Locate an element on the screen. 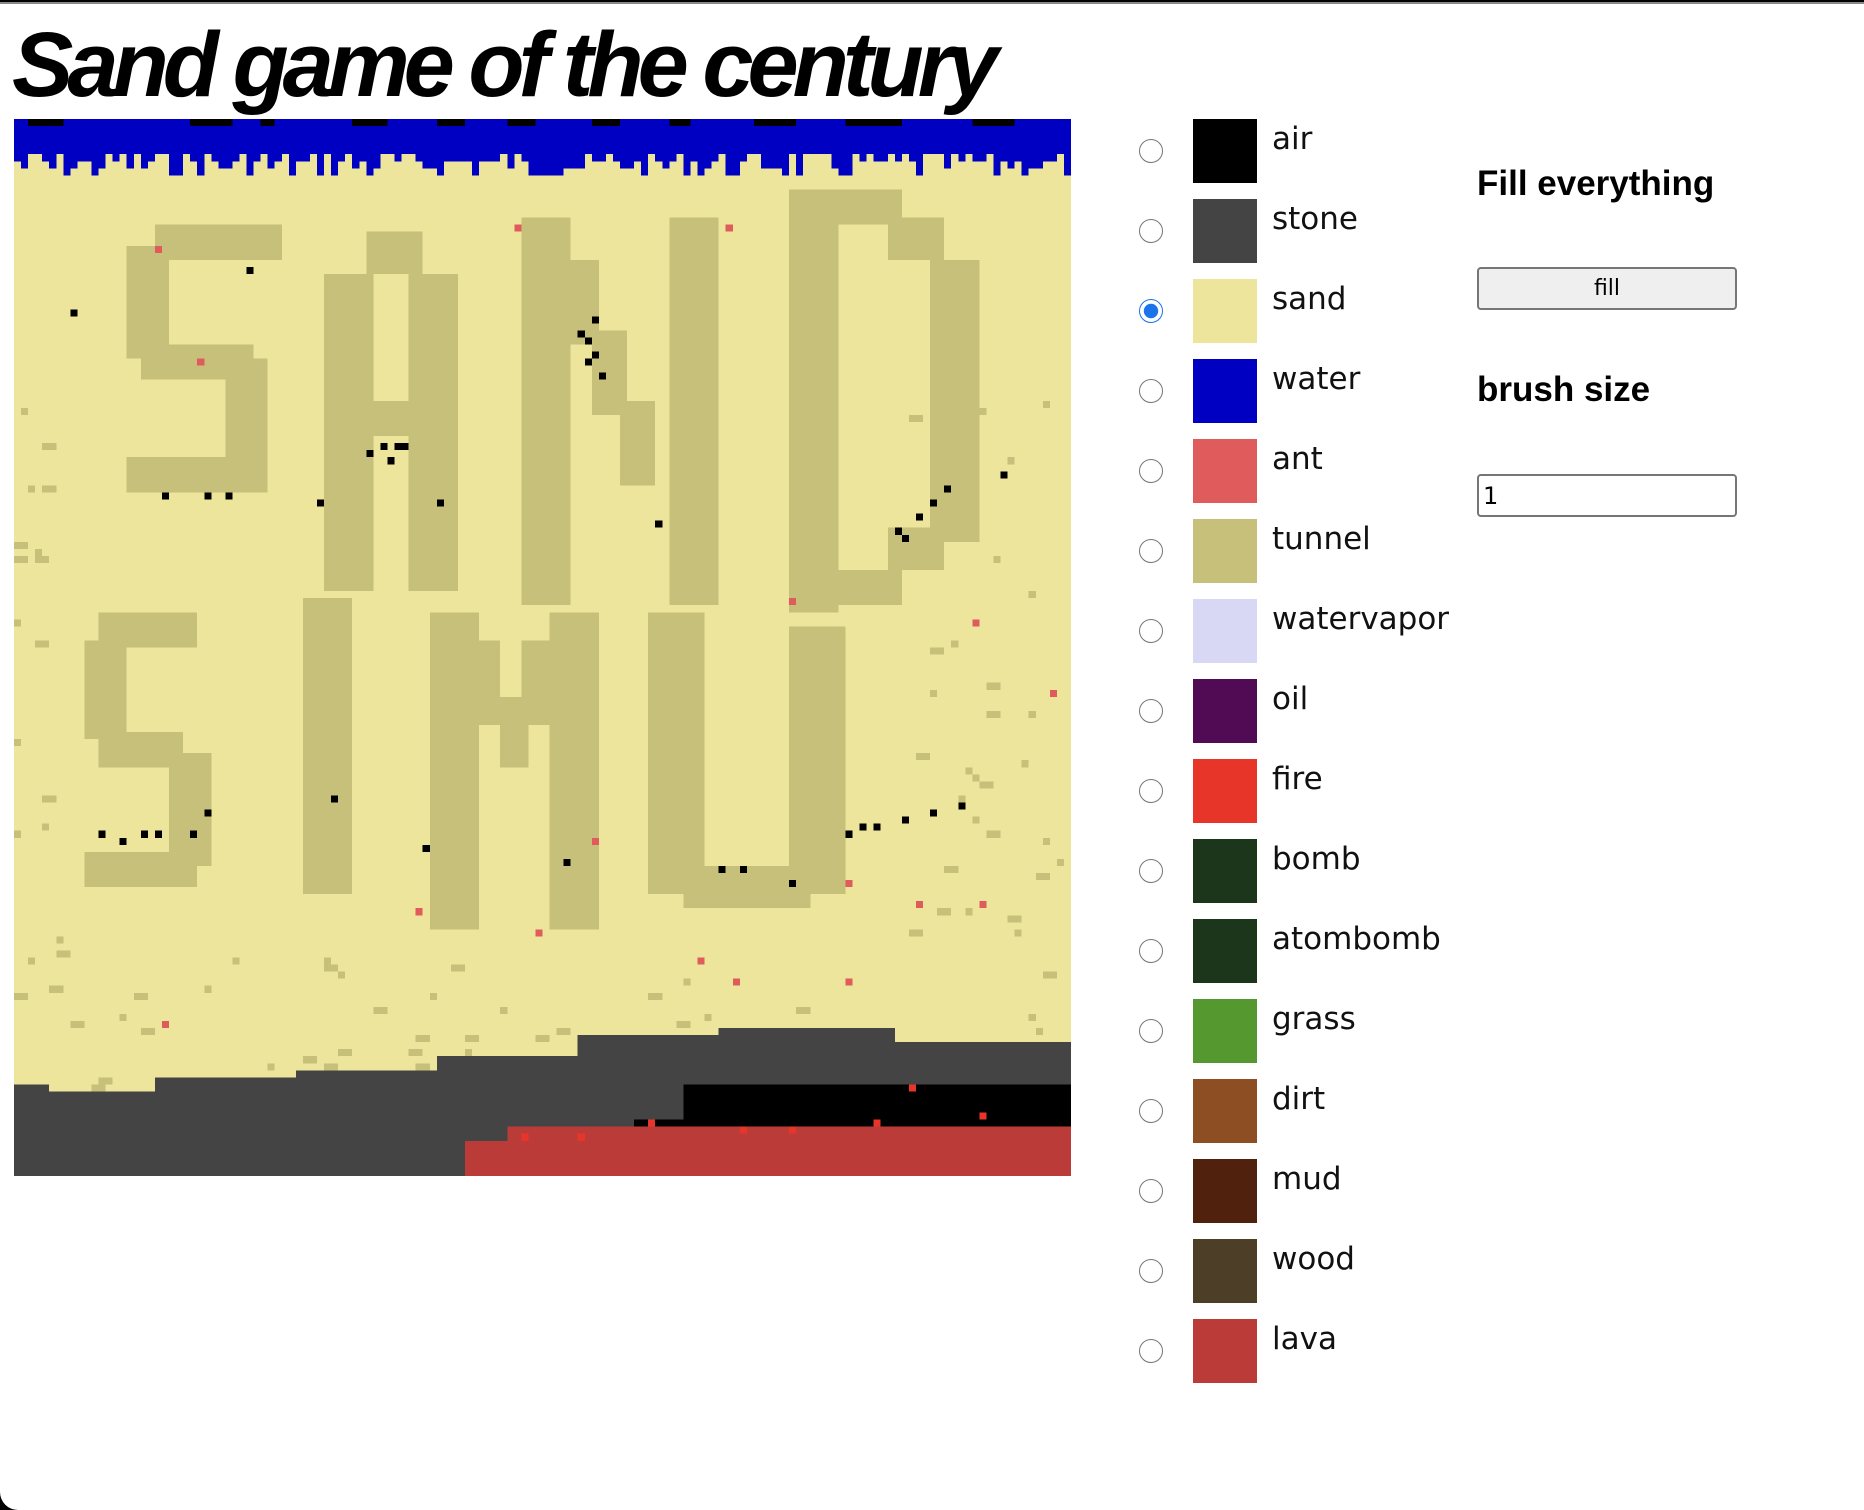 The width and height of the screenshot is (1864, 1510). element-option-oil: oil is located at coordinates (1308, 717).